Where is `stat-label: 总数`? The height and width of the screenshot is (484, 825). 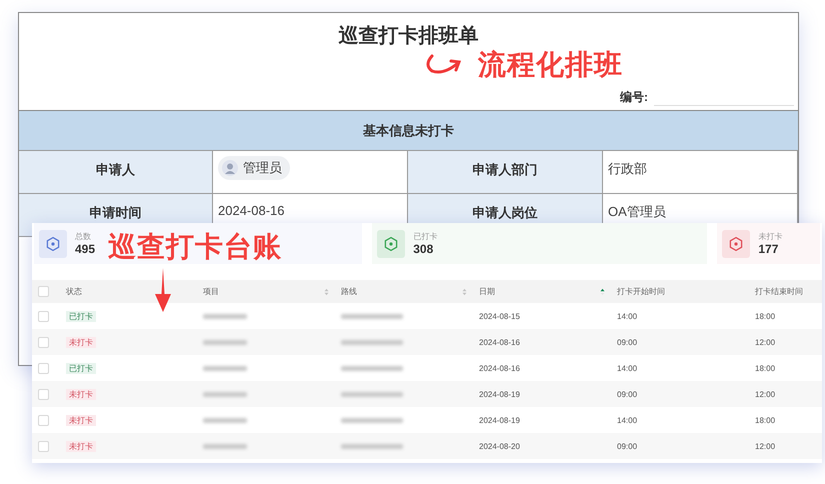 stat-label: 总数 is located at coordinates (83, 236).